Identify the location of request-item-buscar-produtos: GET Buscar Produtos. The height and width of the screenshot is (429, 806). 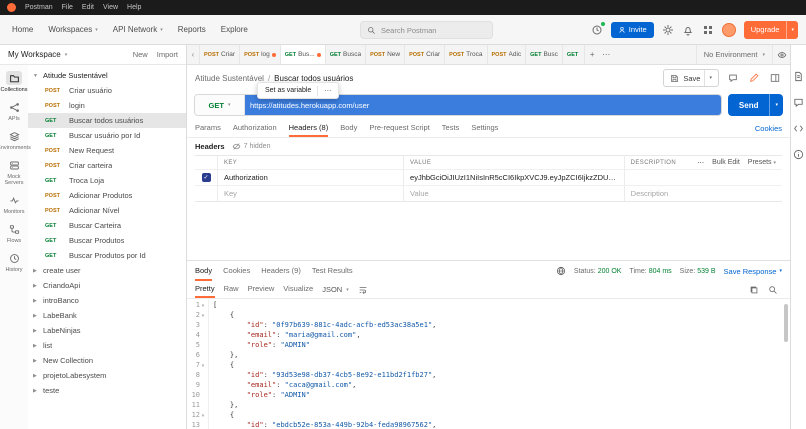
(107, 240).